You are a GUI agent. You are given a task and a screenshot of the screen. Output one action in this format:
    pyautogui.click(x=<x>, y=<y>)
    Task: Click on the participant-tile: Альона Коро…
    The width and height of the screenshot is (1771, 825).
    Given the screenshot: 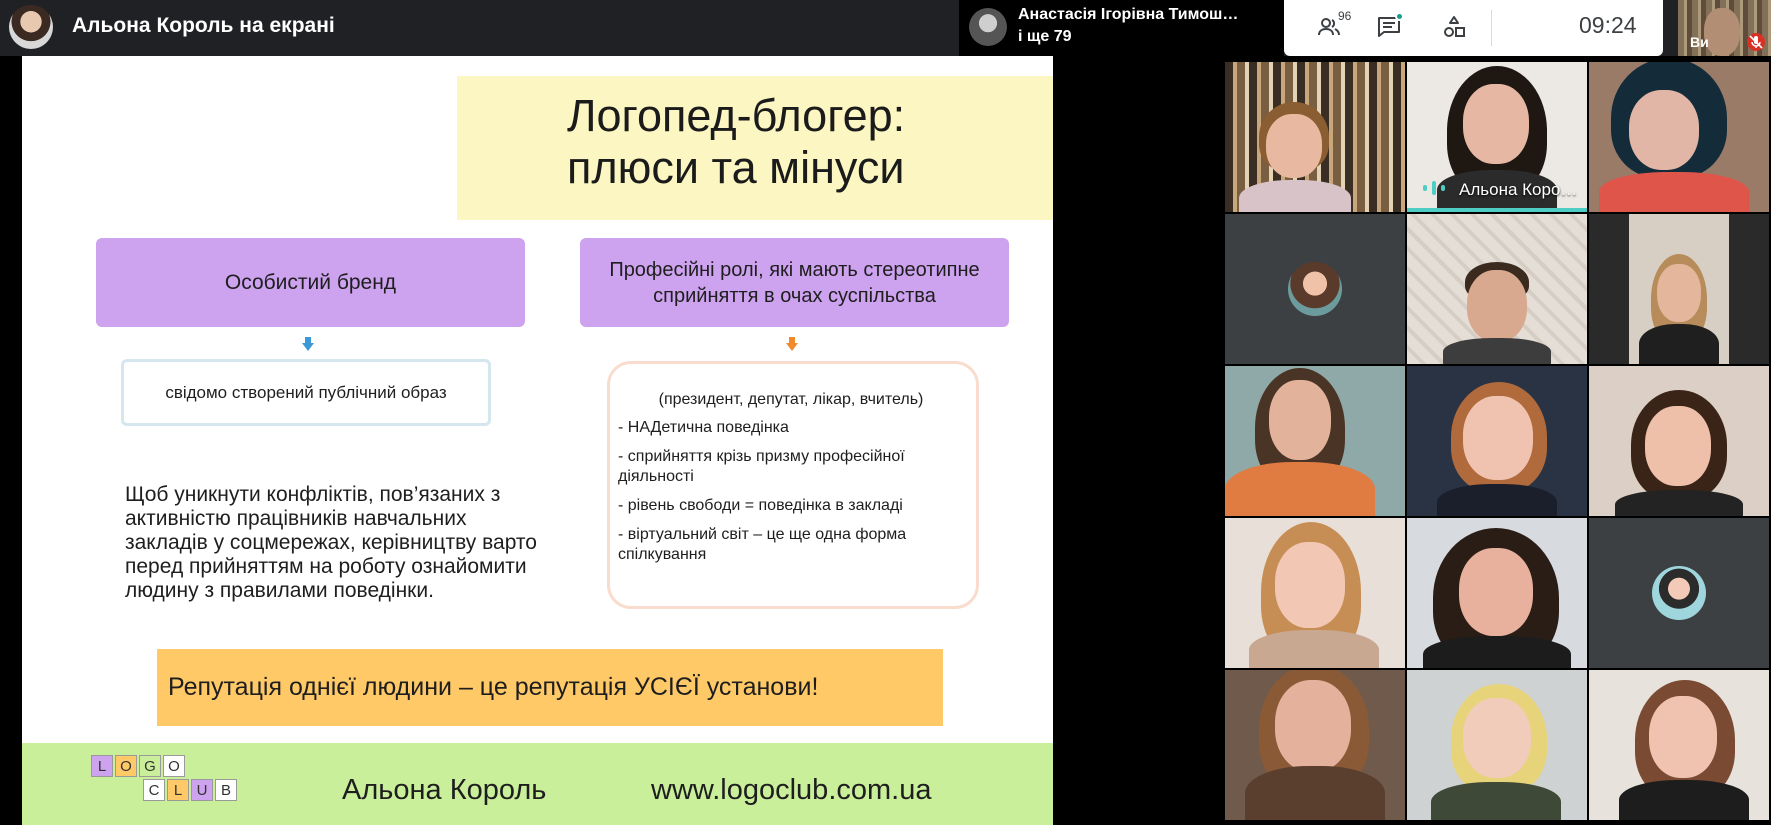 What is the action you would take?
    pyautogui.click(x=1497, y=137)
    